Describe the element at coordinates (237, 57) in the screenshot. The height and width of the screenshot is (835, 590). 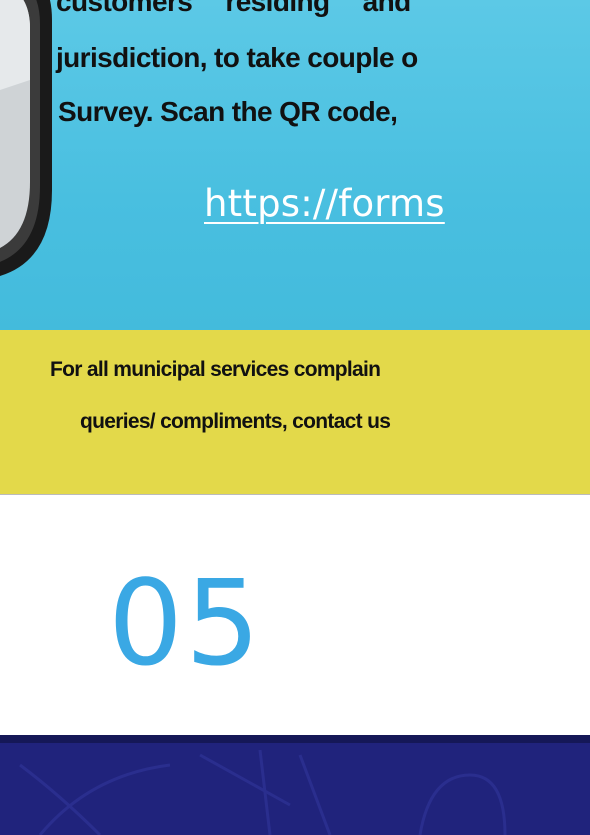
I see `hero-text-line-1: jurisdiction, to take couple o` at that location.